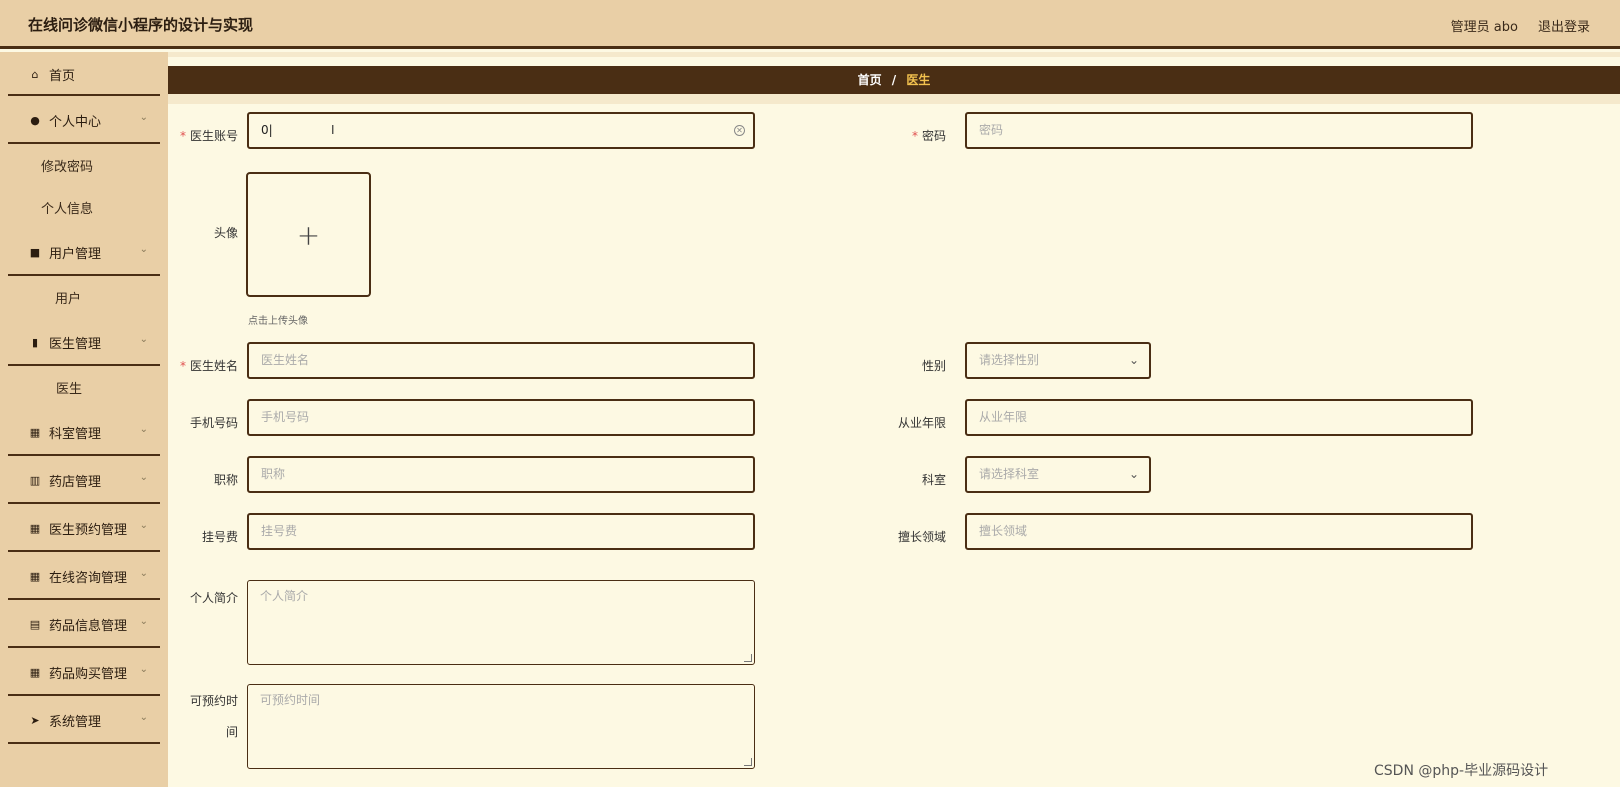 The image size is (1620, 787). What do you see at coordinates (285, 417) in the screenshot?
I see `phone-placeholder: 手机号码` at bounding box center [285, 417].